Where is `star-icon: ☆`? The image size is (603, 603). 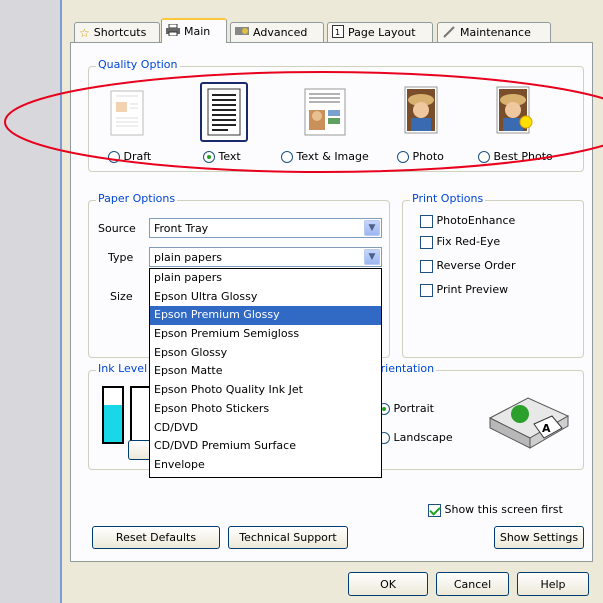 star-icon: ☆ is located at coordinates (84, 32).